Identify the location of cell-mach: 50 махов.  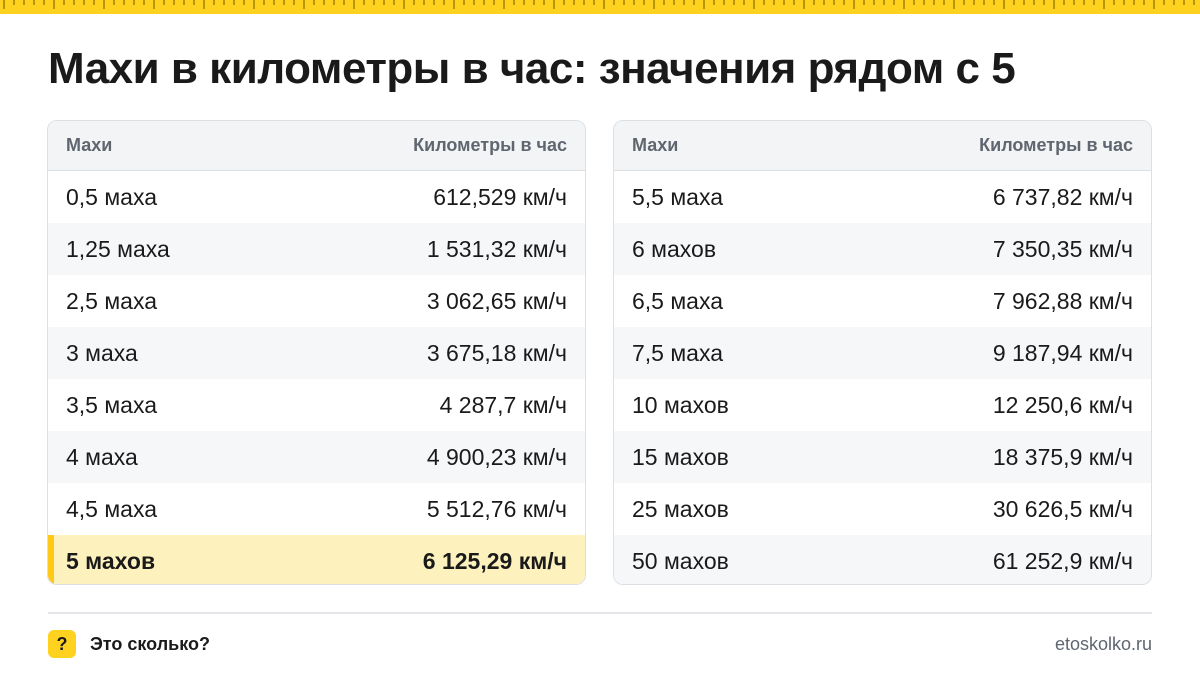
(680, 560).